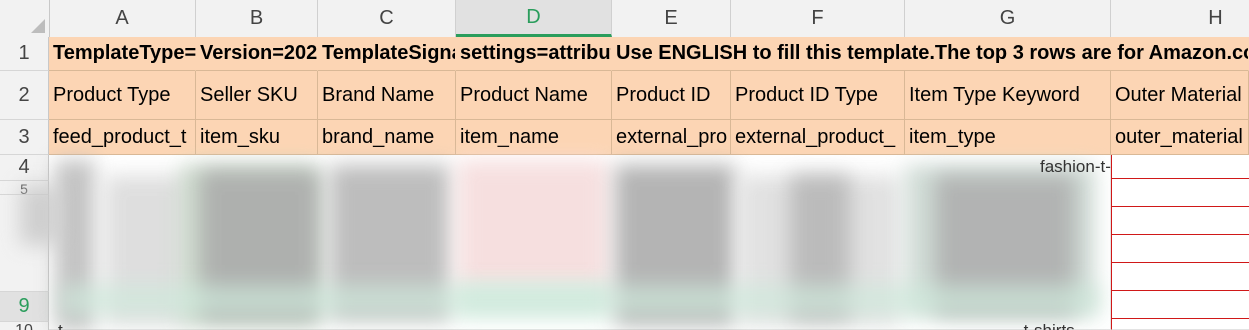  Describe the element at coordinates (387, 95) in the screenshot. I see `cell-c2: Brand Name` at that location.